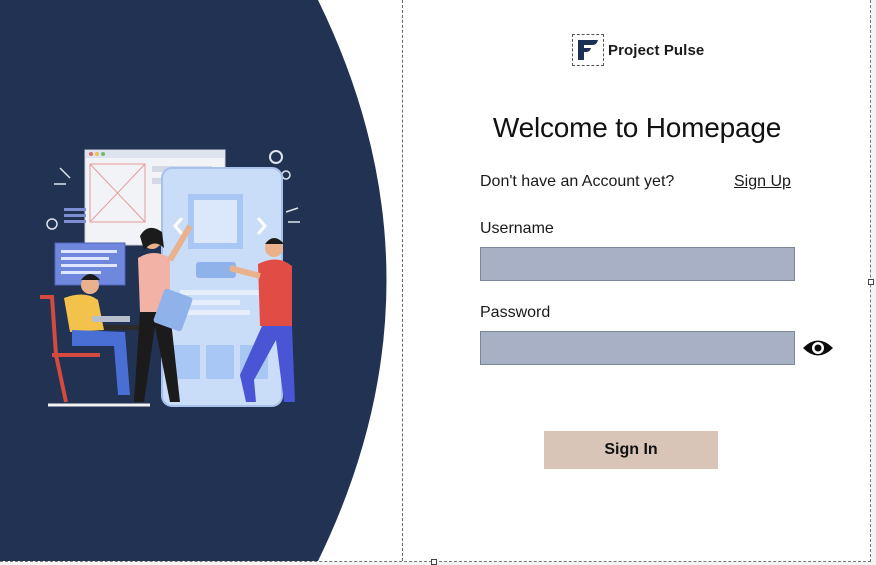 The height and width of the screenshot is (565, 876). What do you see at coordinates (402, 280) in the screenshot?
I see `panel-divider` at bounding box center [402, 280].